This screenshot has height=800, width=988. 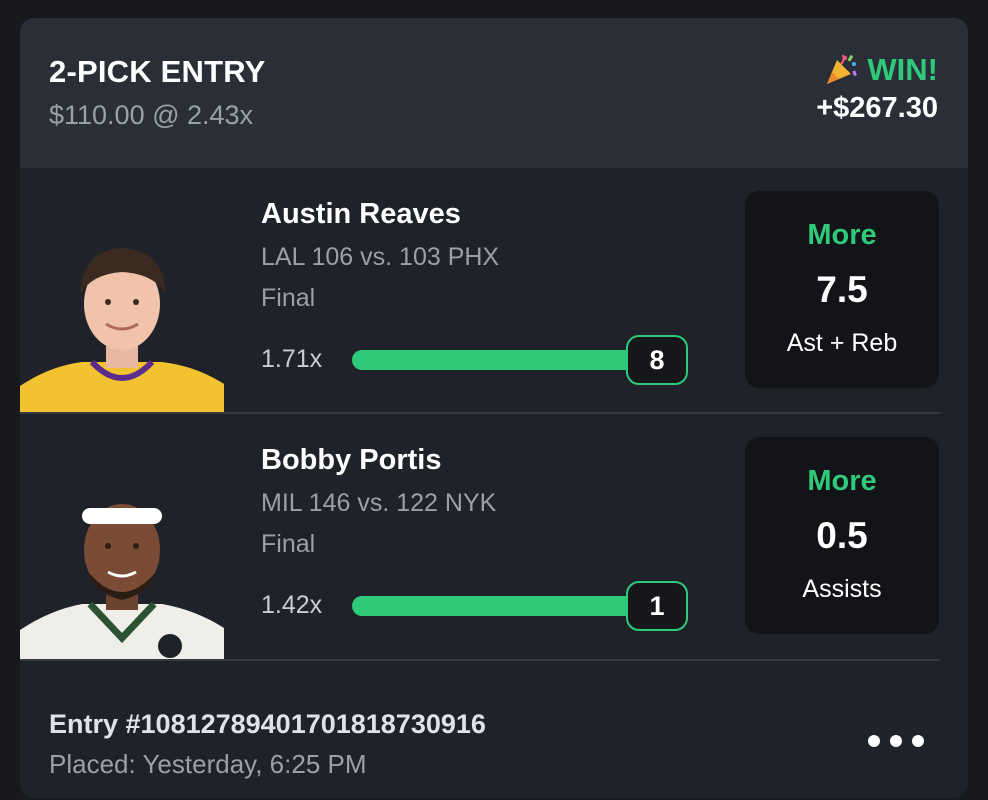 I want to click on projection-box: More 7.5 Ast + Reb, so click(x=842, y=289).